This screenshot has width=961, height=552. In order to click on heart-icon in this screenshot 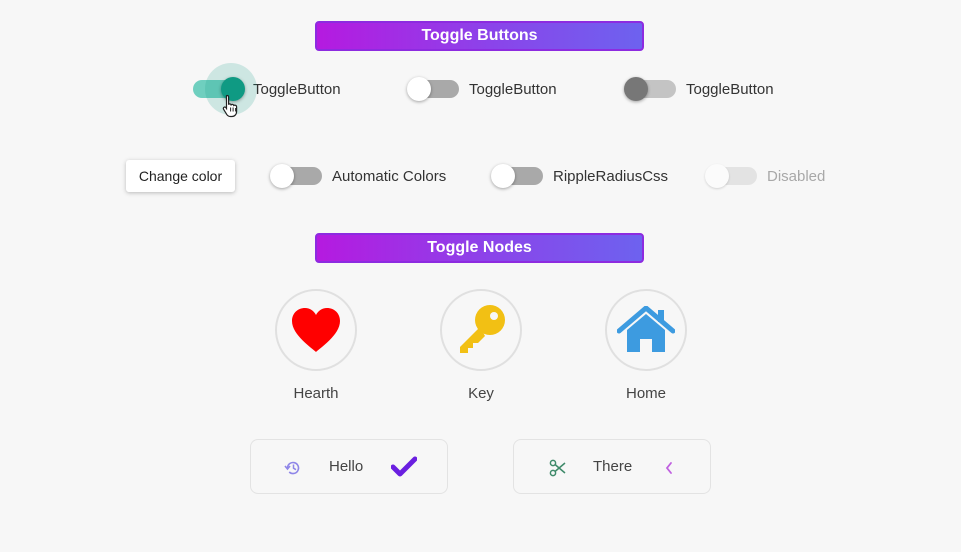, I will do `click(316, 330)`.